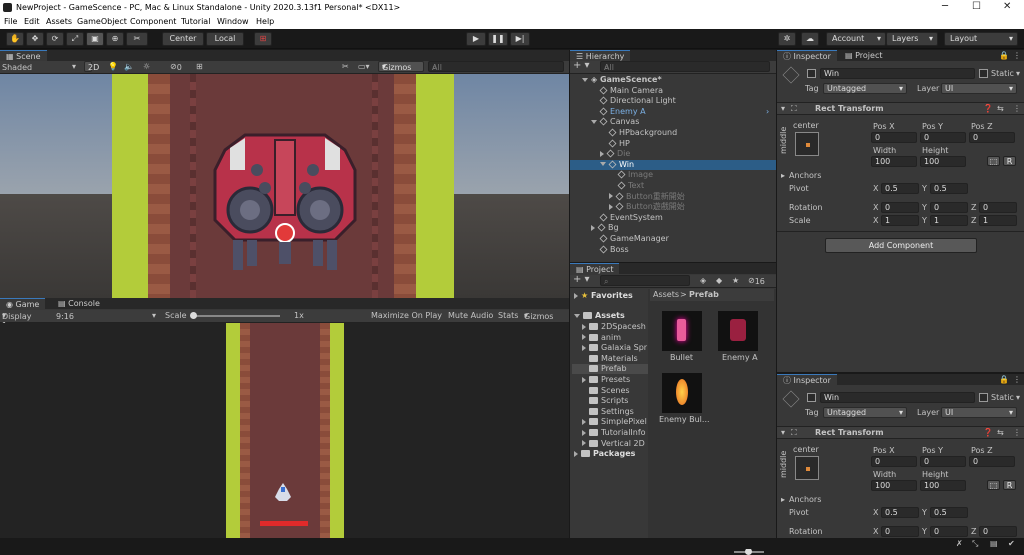 The image size is (1024, 555). I want to click on hierarchy-row: Text, so click(673, 186).